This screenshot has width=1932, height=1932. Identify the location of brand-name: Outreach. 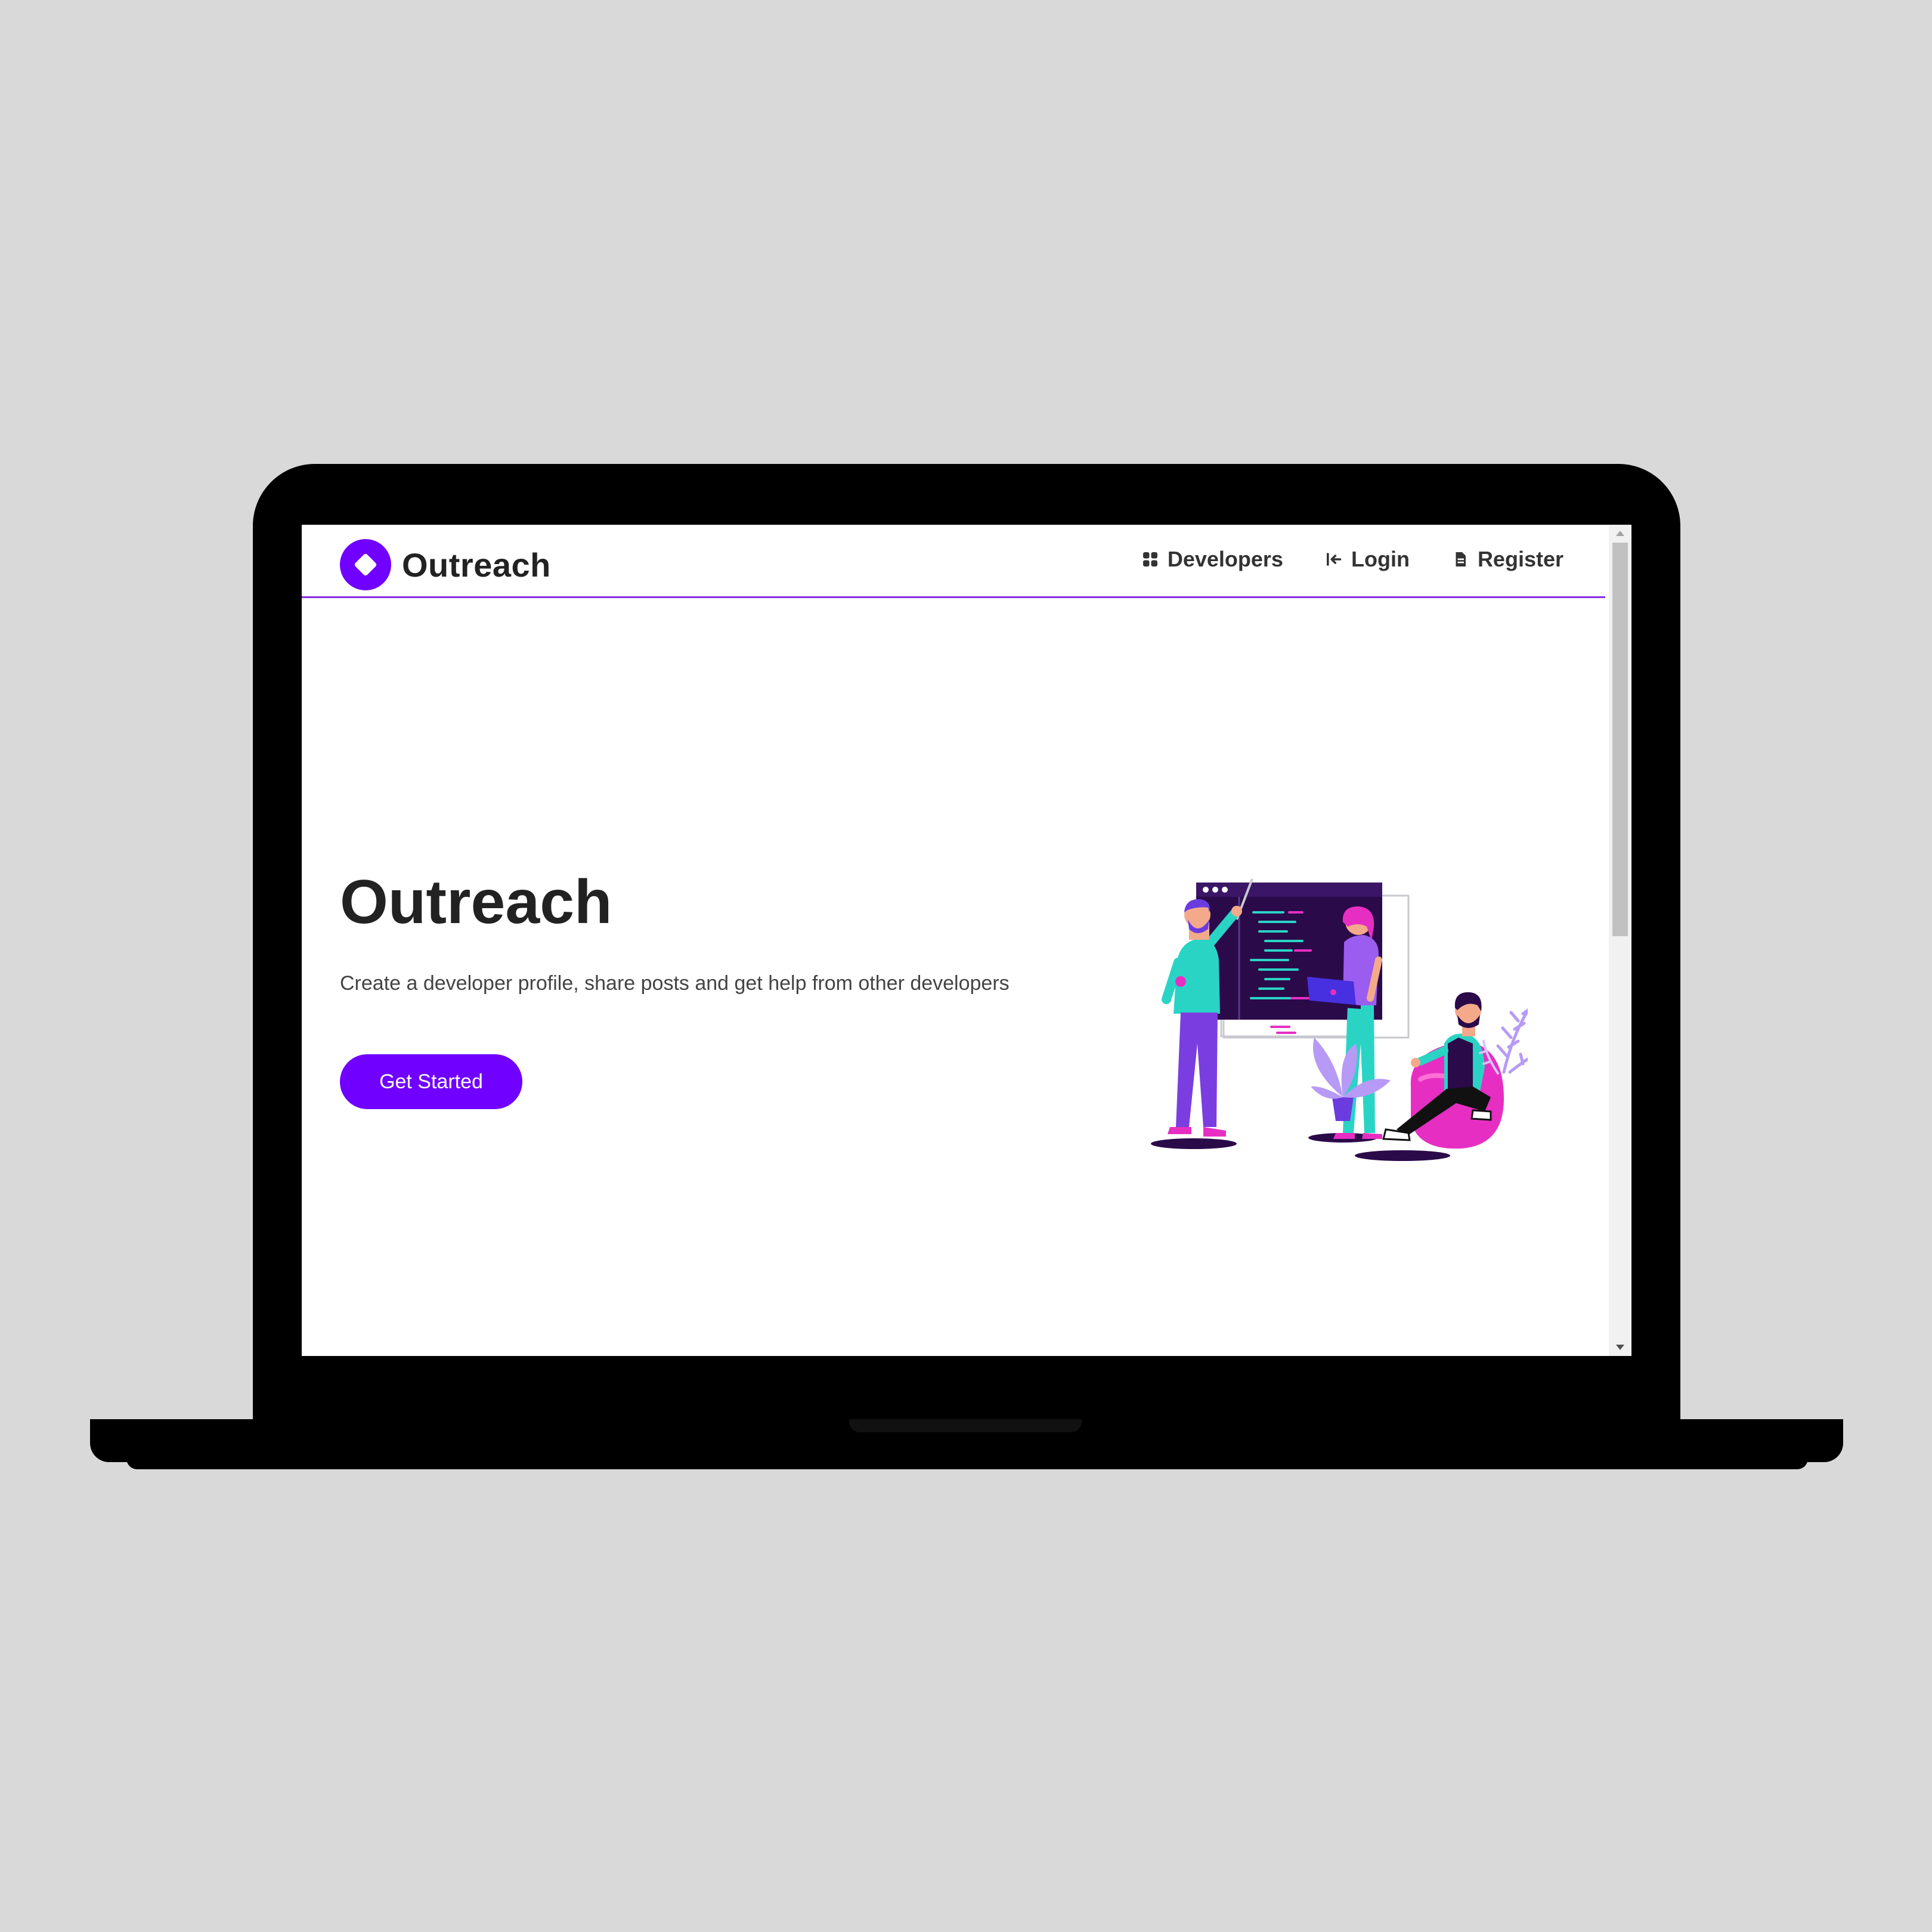
(477, 565).